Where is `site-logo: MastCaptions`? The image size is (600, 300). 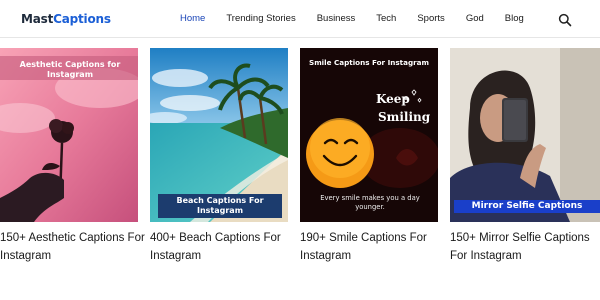 site-logo: MastCaptions is located at coordinates (66, 19).